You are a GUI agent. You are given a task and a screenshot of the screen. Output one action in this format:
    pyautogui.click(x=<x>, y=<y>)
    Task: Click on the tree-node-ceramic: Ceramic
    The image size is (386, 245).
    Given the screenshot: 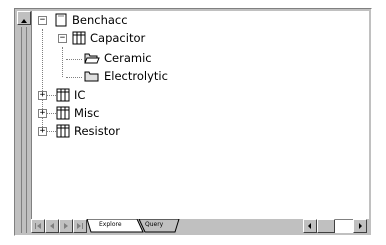 What is the action you would take?
    pyautogui.click(x=118, y=58)
    